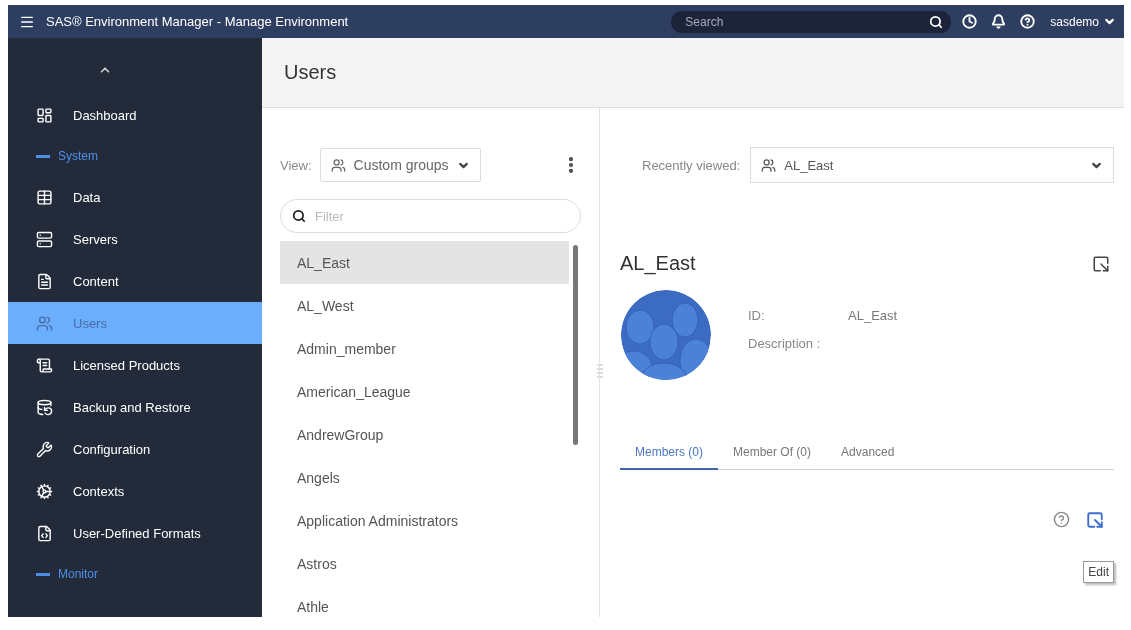  I want to click on filter-field: Filter, so click(430, 216).